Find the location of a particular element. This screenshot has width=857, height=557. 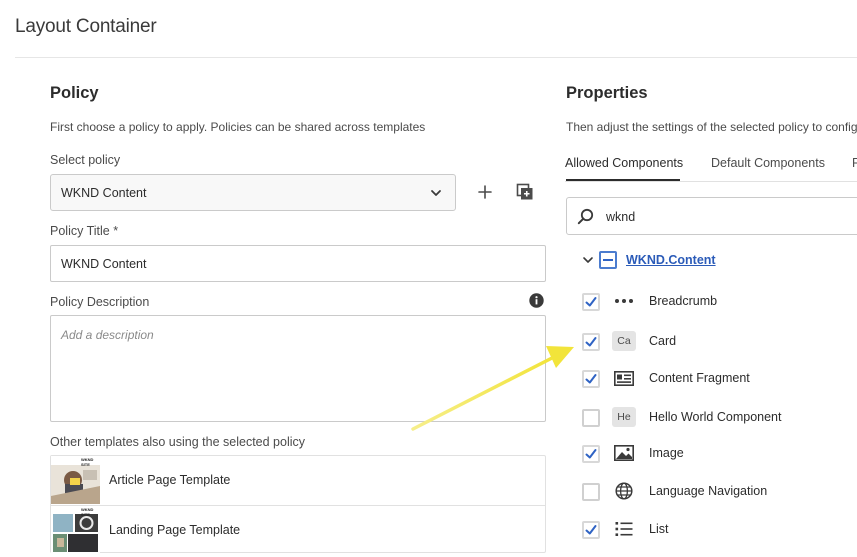

abbreviation-badge: Ca is located at coordinates (624, 341).